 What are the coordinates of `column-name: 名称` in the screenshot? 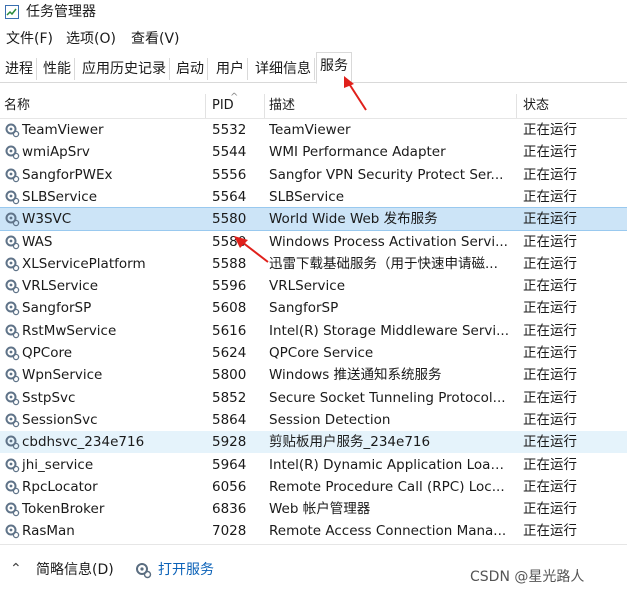 It's located at (17, 106).